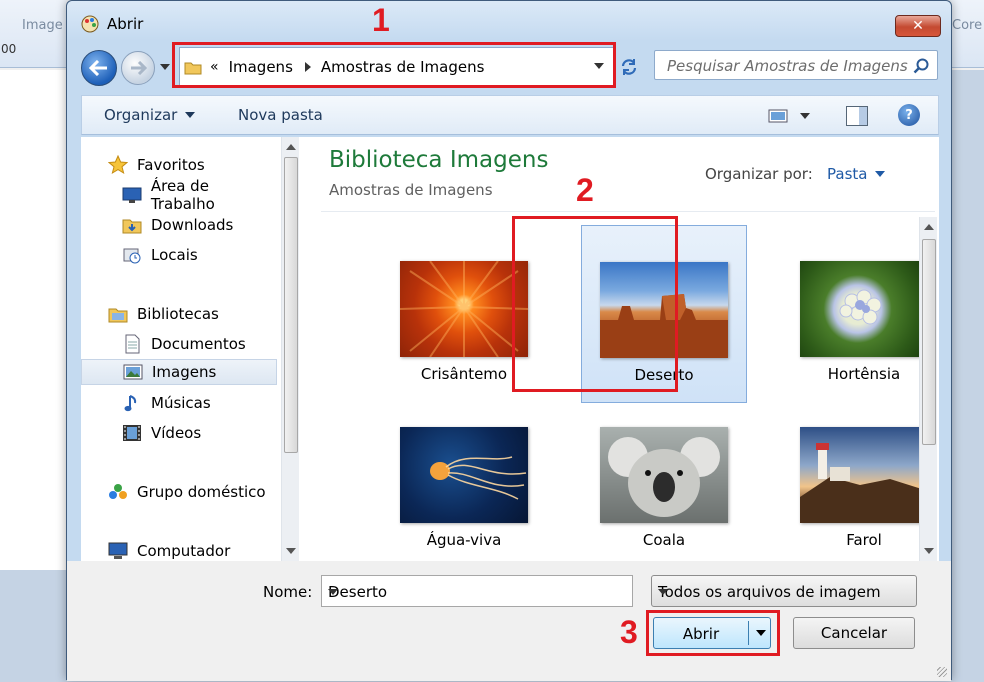 This screenshot has height=682, width=984. What do you see at coordinates (664, 540) in the screenshot?
I see `file-name: Coala` at bounding box center [664, 540].